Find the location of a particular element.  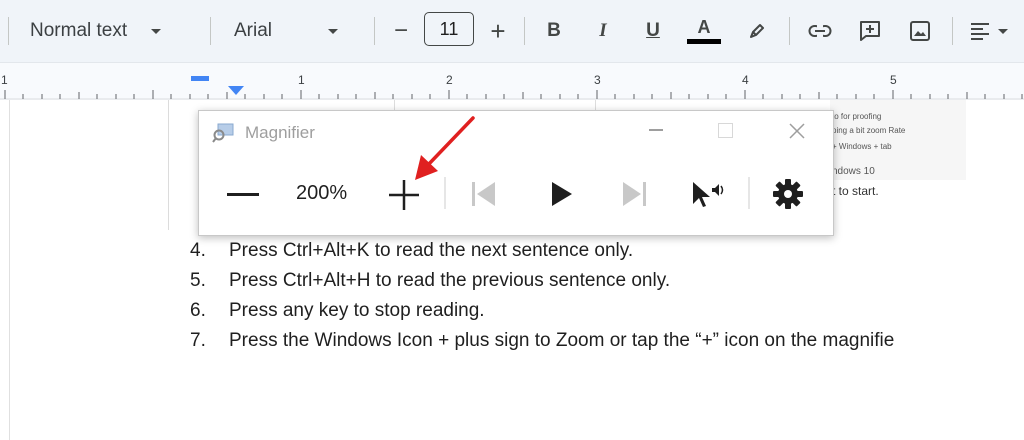

paragraph-style-dropdown: Normal text is located at coordinates (96, 31).